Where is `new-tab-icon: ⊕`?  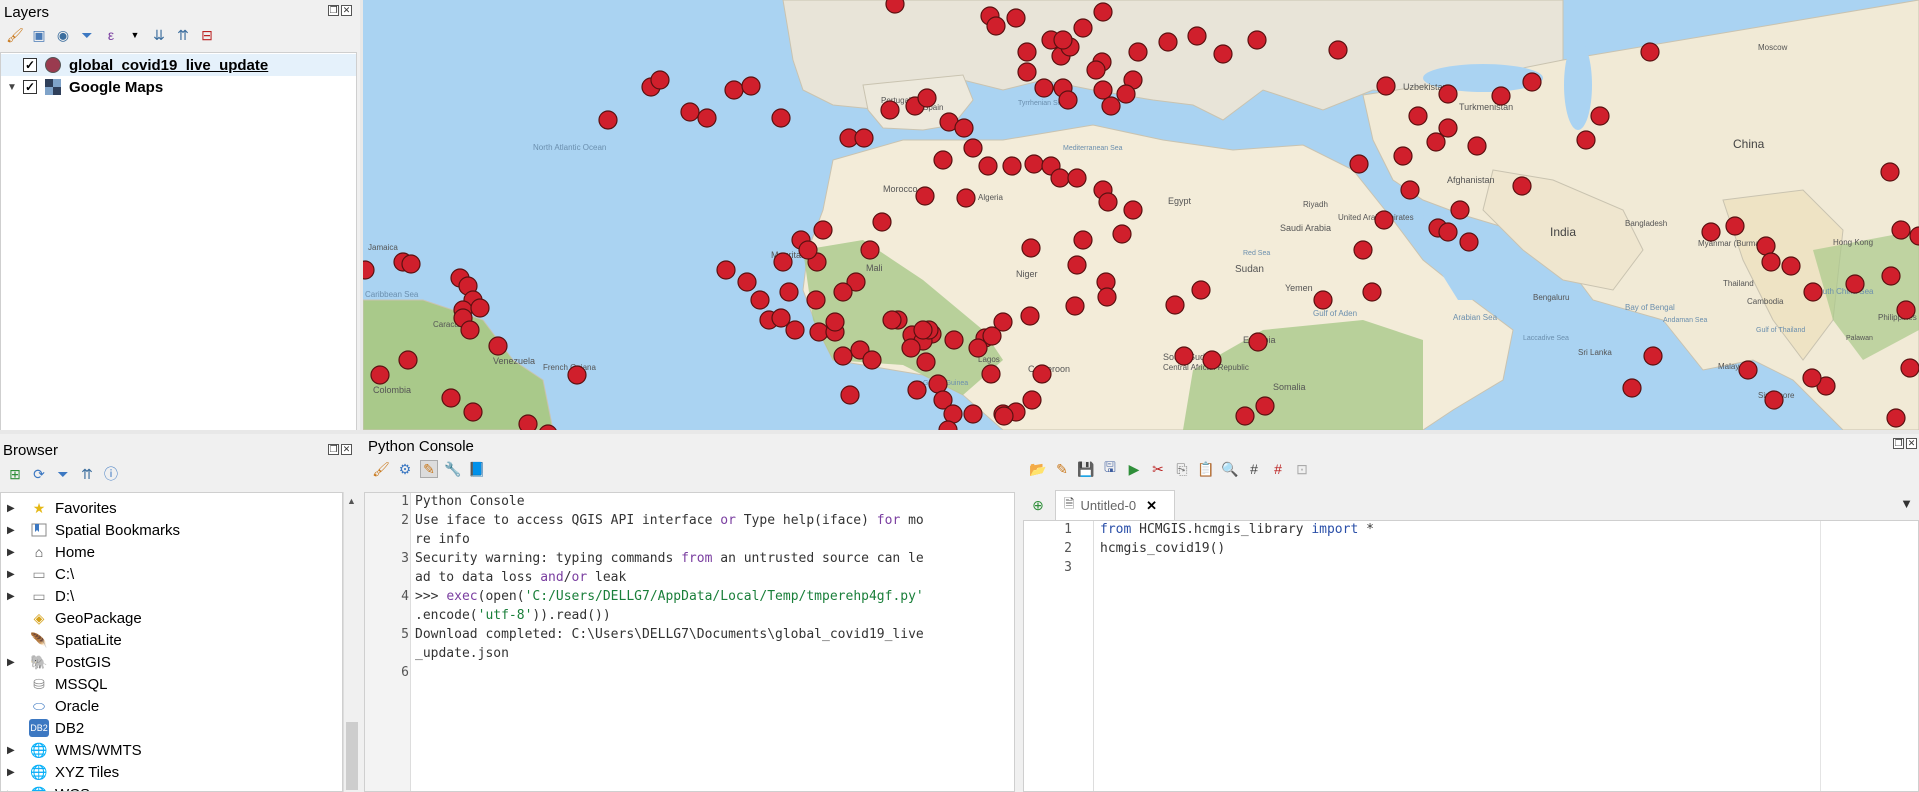 new-tab-icon: ⊕ is located at coordinates (1038, 505).